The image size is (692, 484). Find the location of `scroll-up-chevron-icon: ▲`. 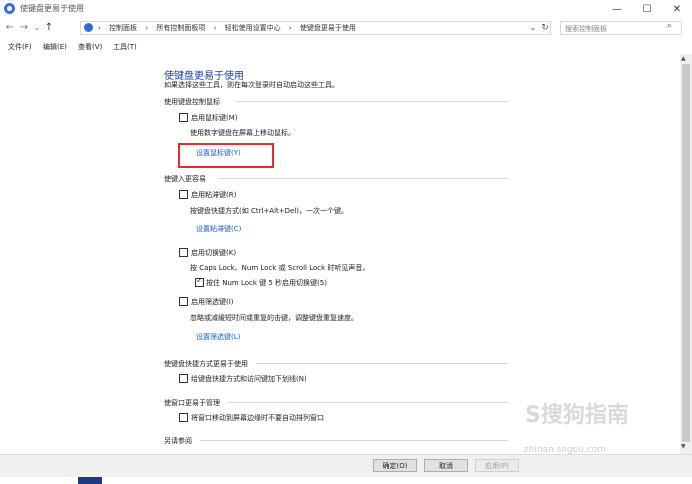

scroll-up-chevron-icon: ▲ is located at coordinates (683, 58).